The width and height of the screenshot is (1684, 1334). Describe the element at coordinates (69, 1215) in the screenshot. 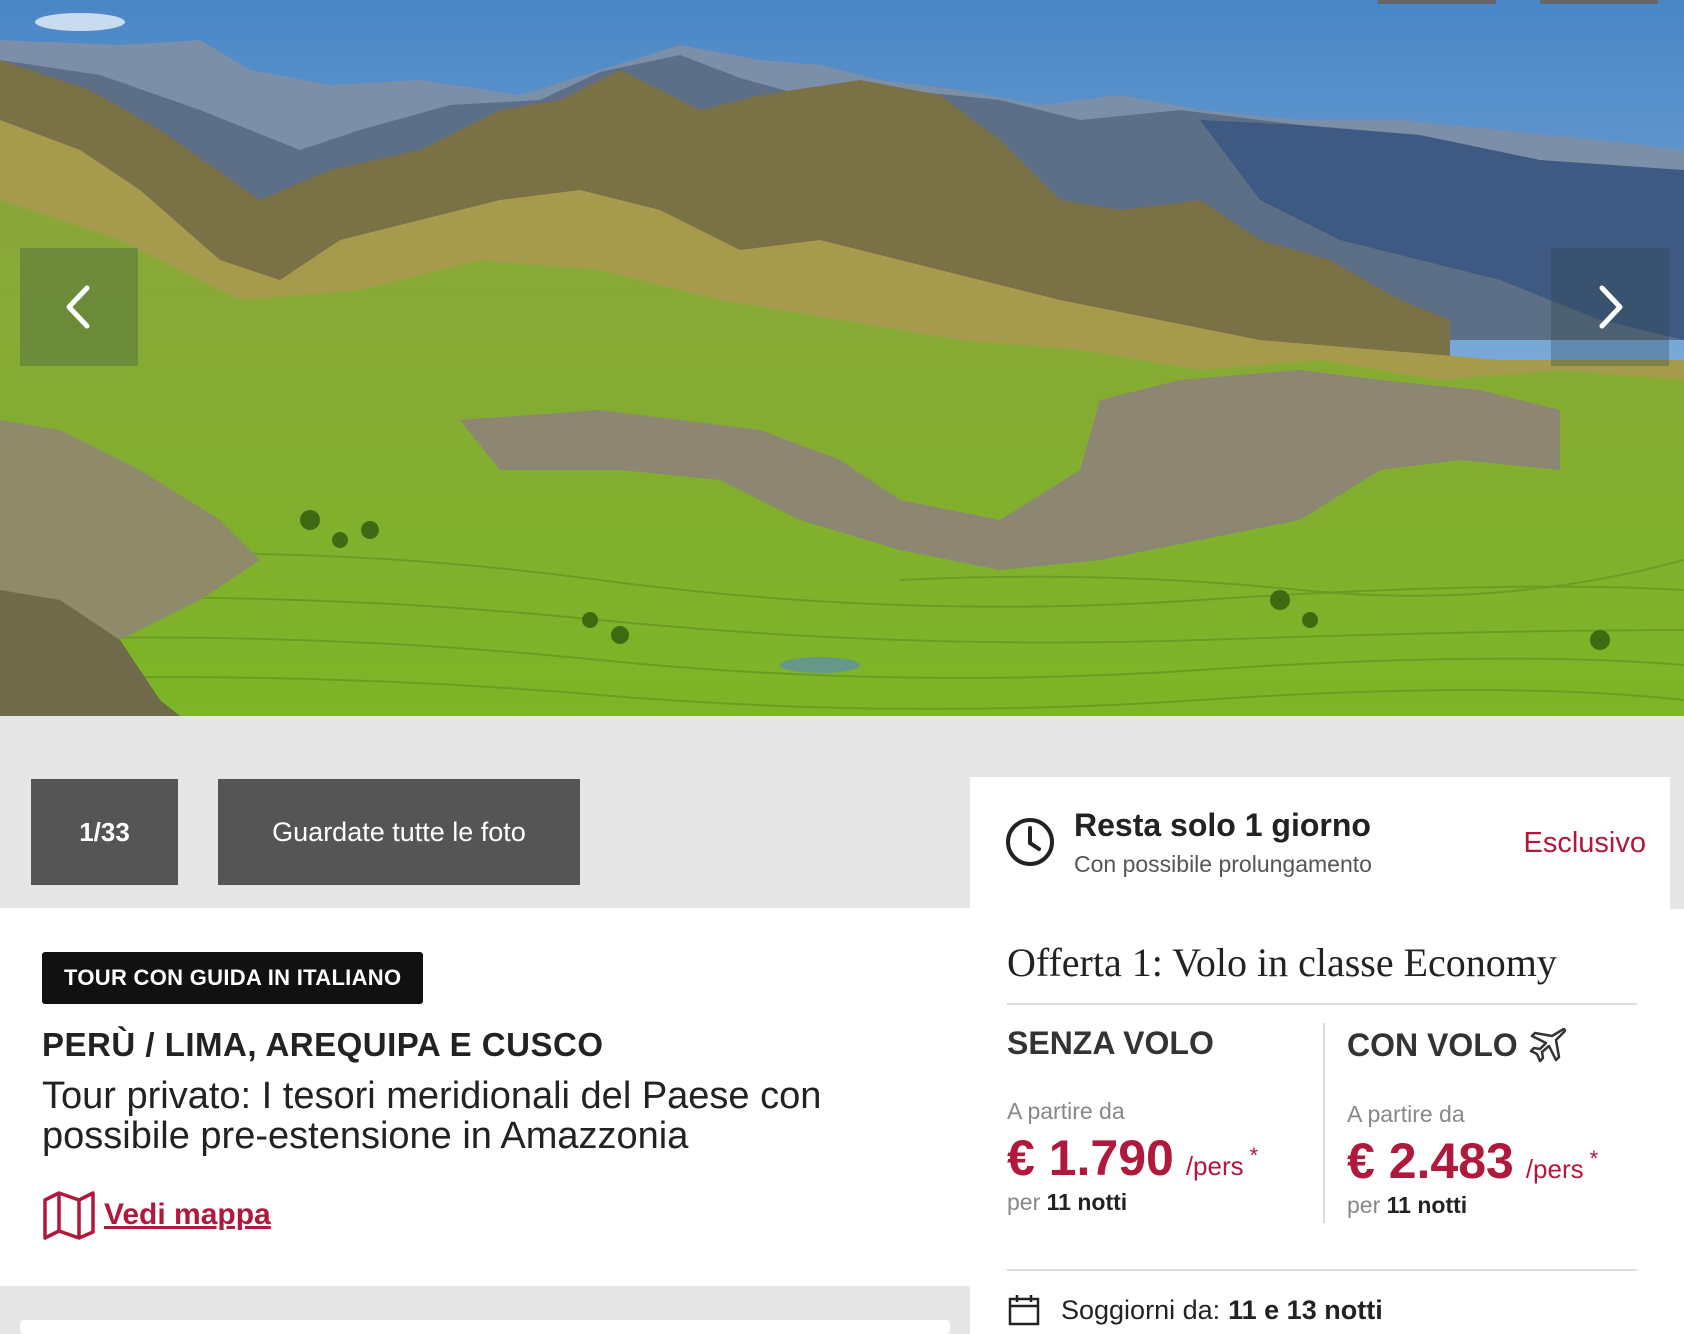

I see `map-icon` at that location.